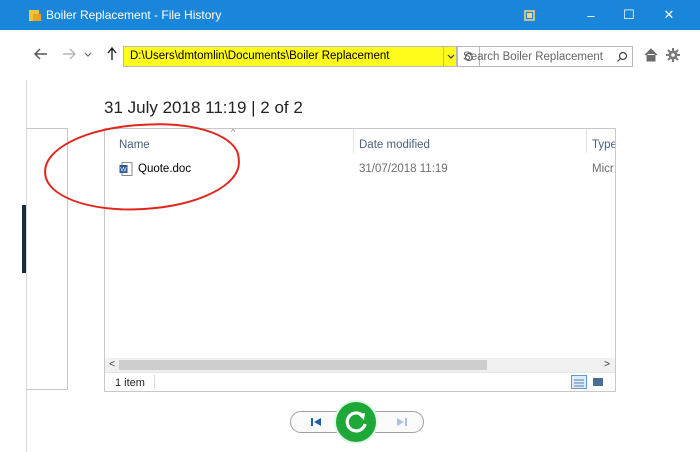  Describe the element at coordinates (603, 169) in the screenshot. I see `file-type: Micr` at that location.